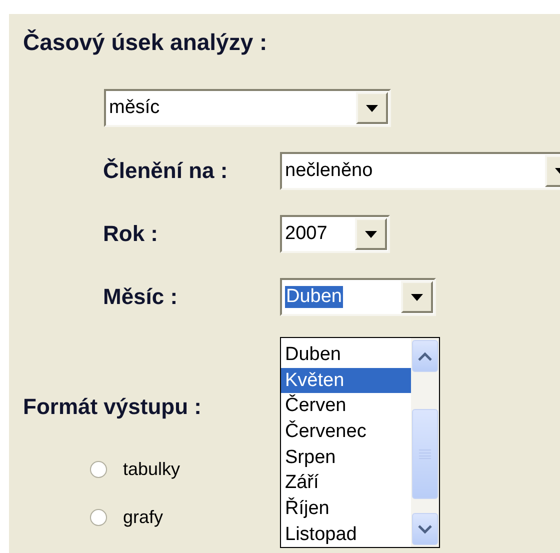 The height and width of the screenshot is (553, 560). I want to click on dropdown-option: Říjen, so click(346, 509).